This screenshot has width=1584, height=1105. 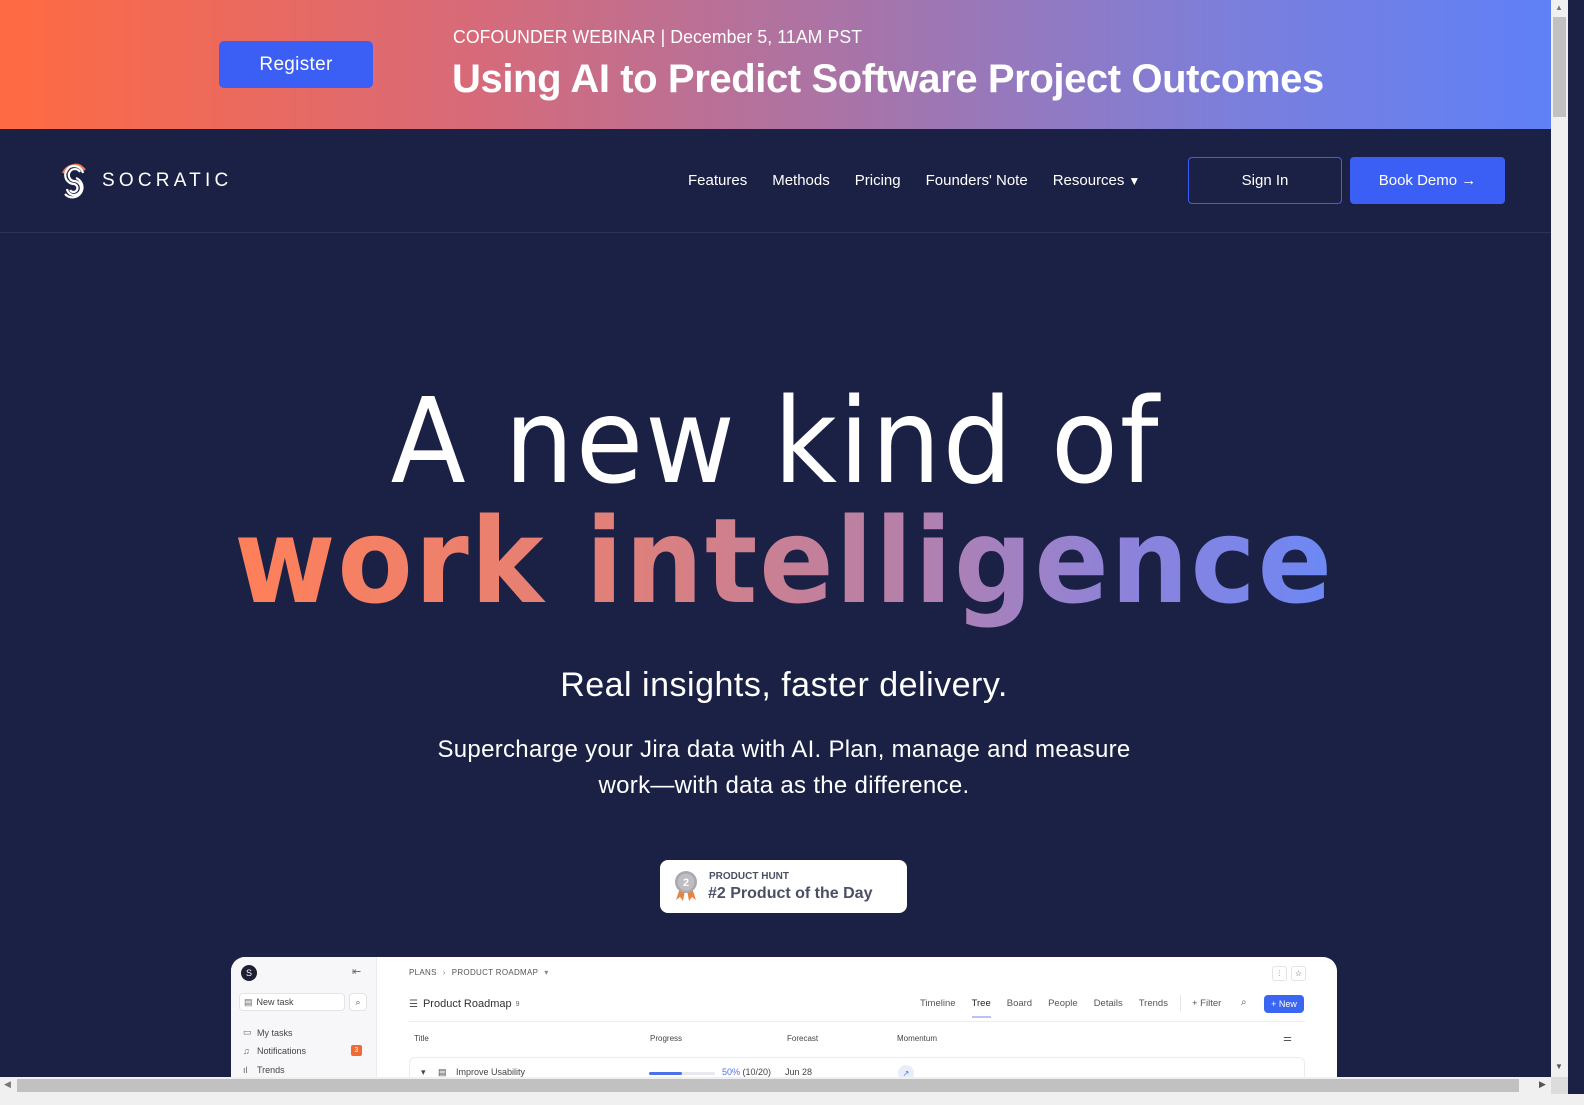 What do you see at coordinates (358, 1002) in the screenshot?
I see `sidebar-search-icon: ⌕` at bounding box center [358, 1002].